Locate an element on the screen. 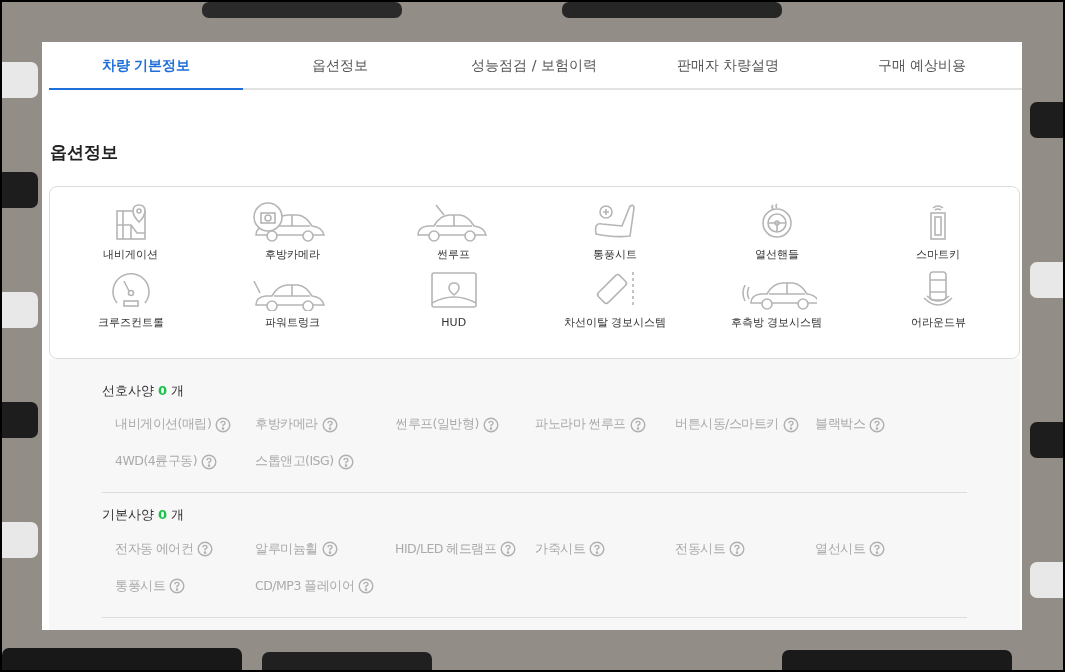 Image resolution: width=1065 pixels, height=672 pixels. hud-icon is located at coordinates (453, 290).